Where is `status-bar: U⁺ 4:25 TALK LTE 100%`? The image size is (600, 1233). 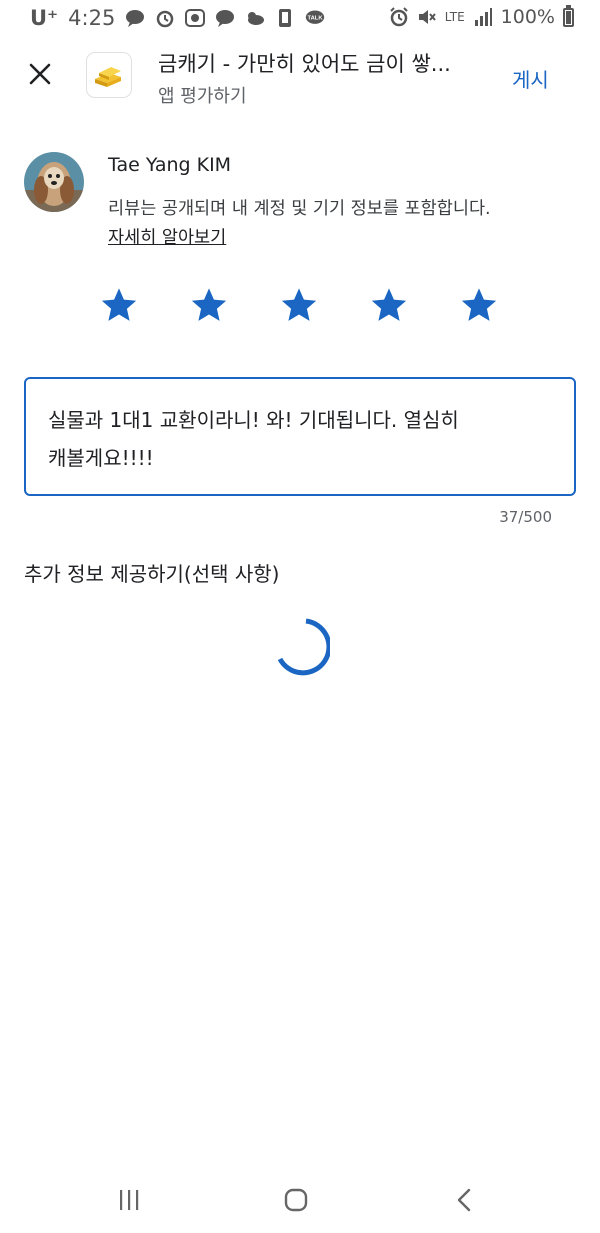 status-bar: U⁺ 4:25 TALK LTE 100% is located at coordinates (300, 18).